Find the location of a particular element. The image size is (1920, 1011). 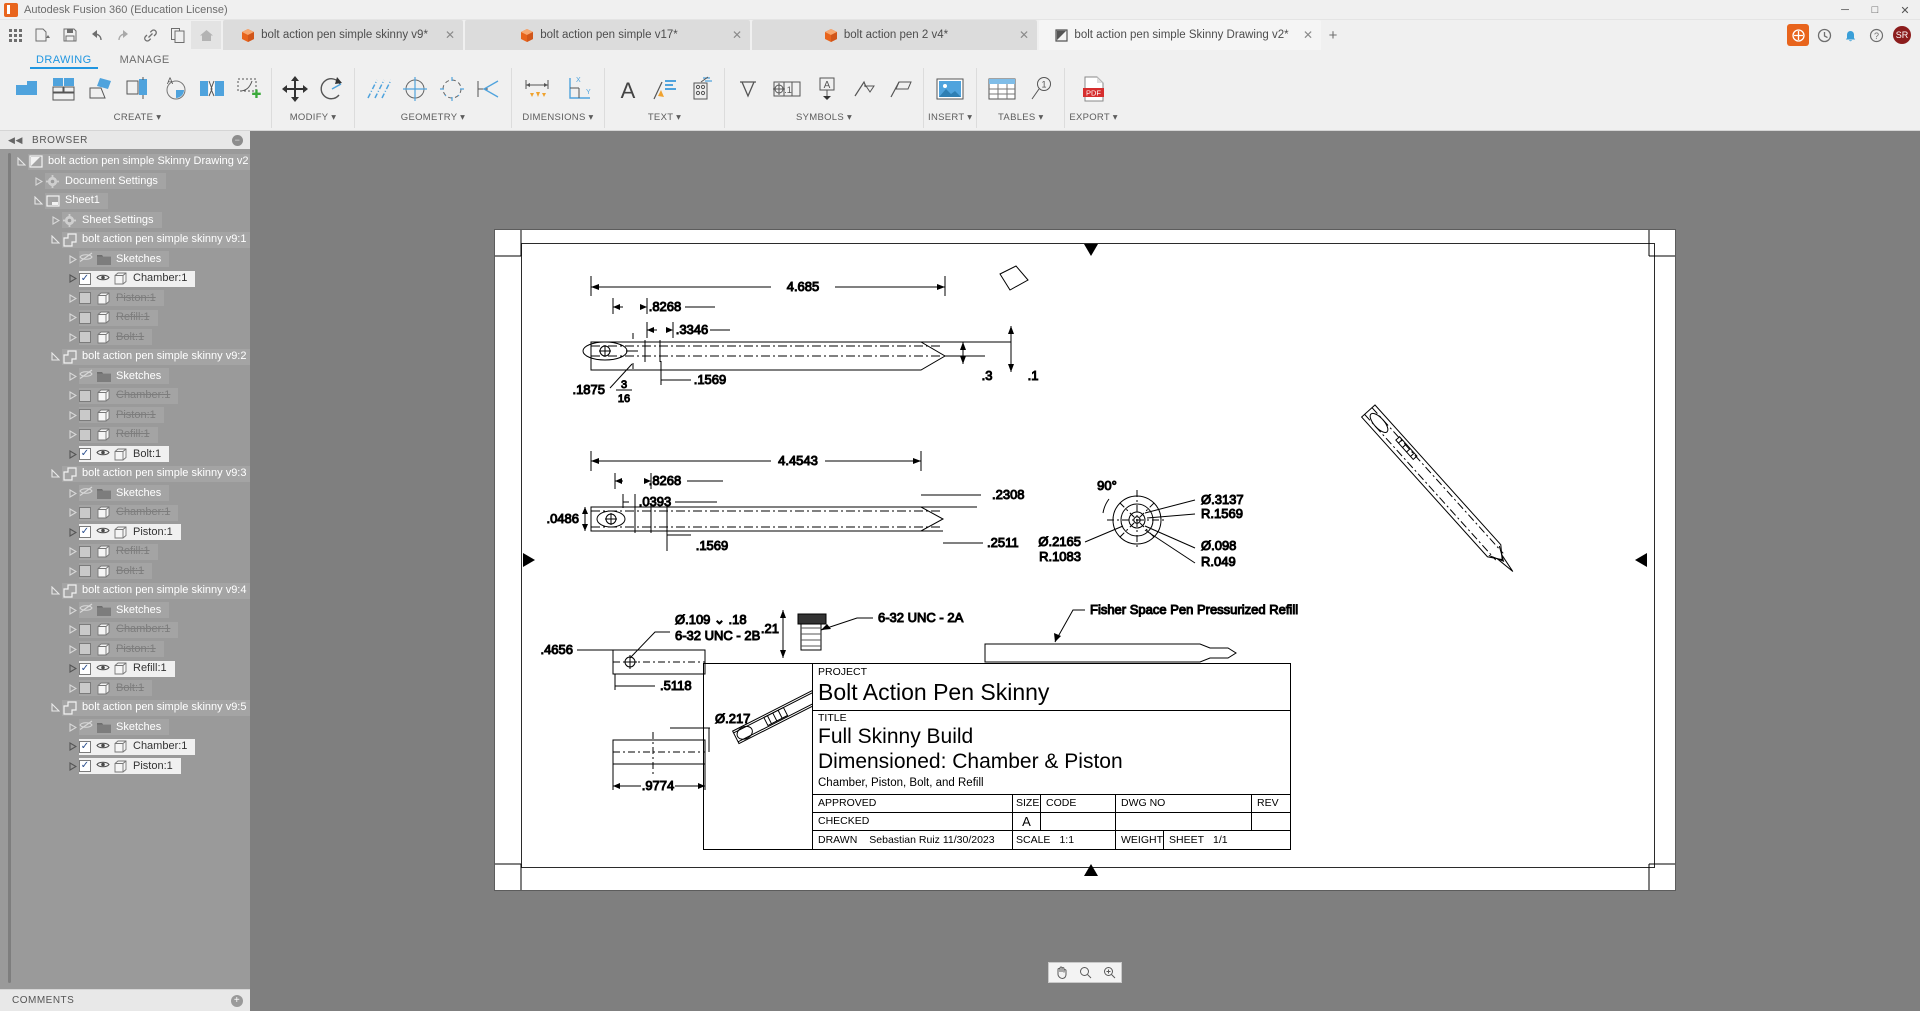

user-avatar: SR is located at coordinates (1902, 35).